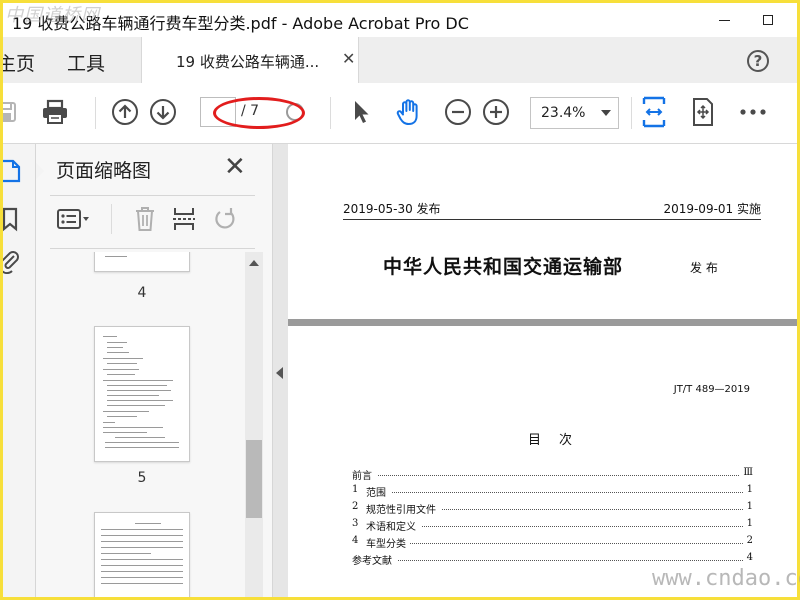 Image resolution: width=800 pixels, height=600 pixels. I want to click on publish-label: 发 布, so click(704, 268).